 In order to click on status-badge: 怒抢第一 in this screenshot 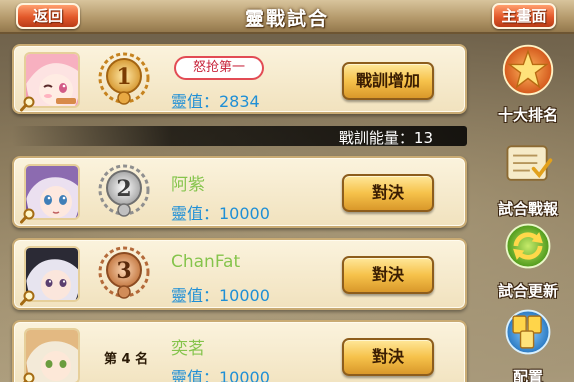, I will do `click(219, 68)`.